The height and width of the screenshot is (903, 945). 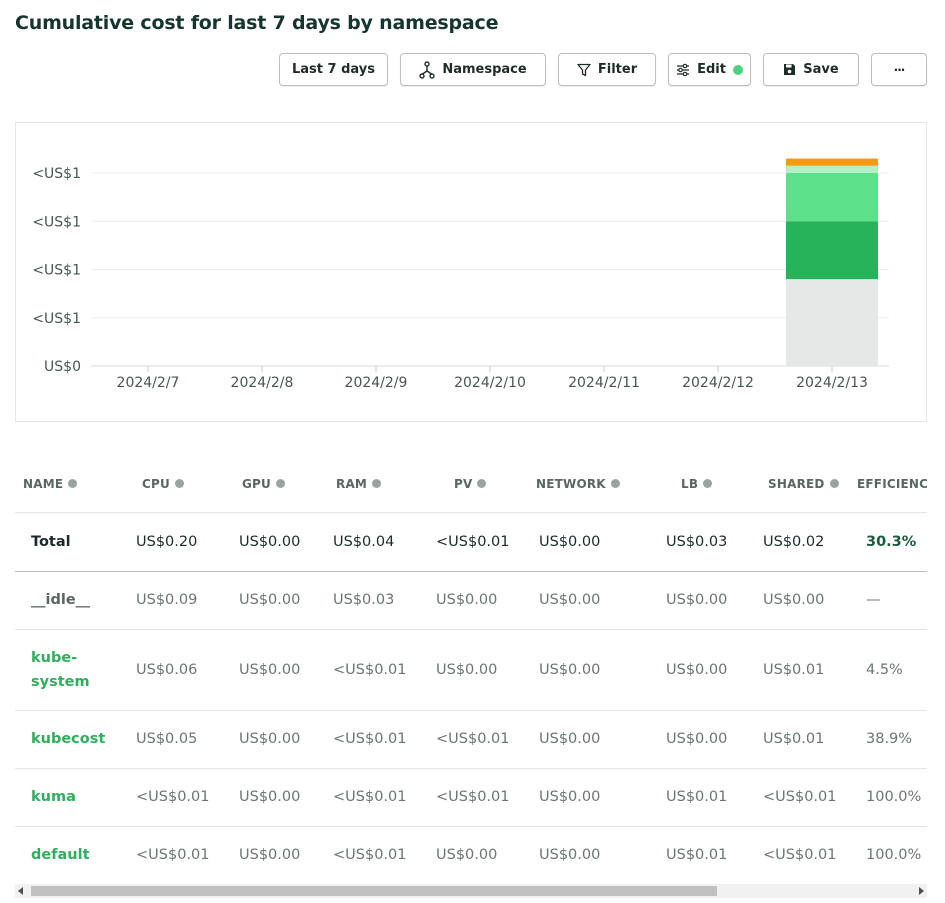 I want to click on column-header-network: NETWORK, so click(x=590, y=484).